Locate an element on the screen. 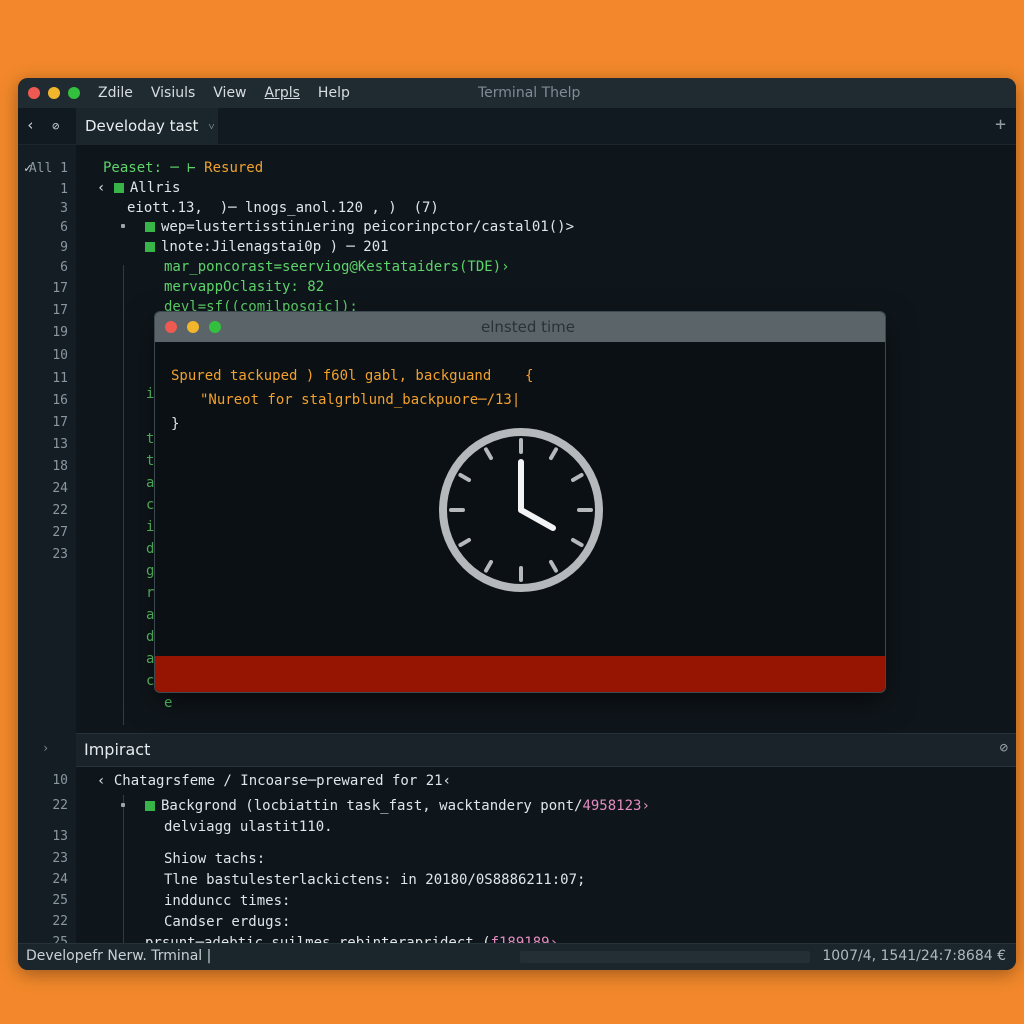 The width and height of the screenshot is (1024, 1024). line-number: 16 is located at coordinates (60, 400).